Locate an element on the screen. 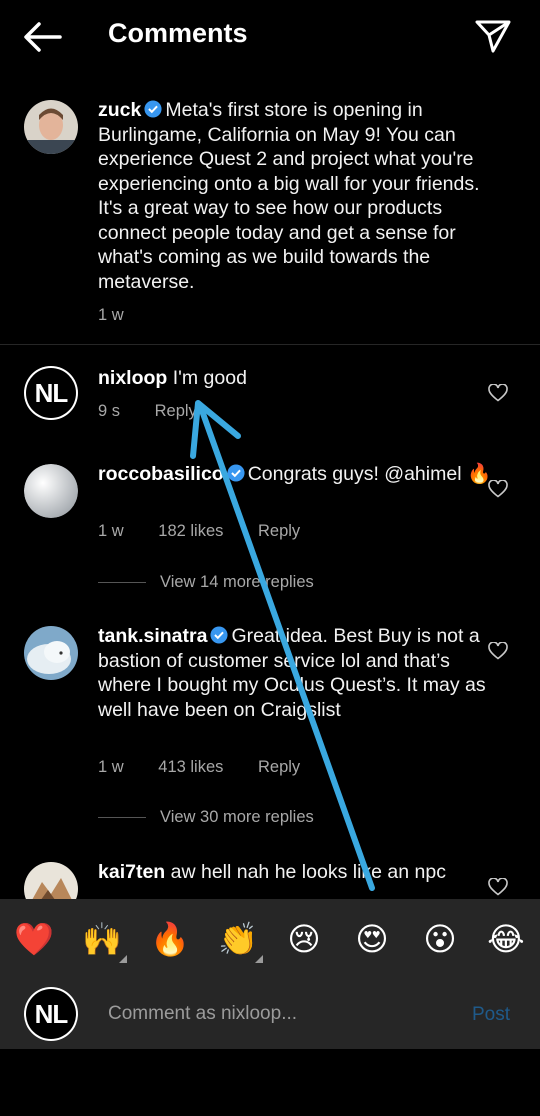  likes-count: 413 likes is located at coordinates (190, 767).